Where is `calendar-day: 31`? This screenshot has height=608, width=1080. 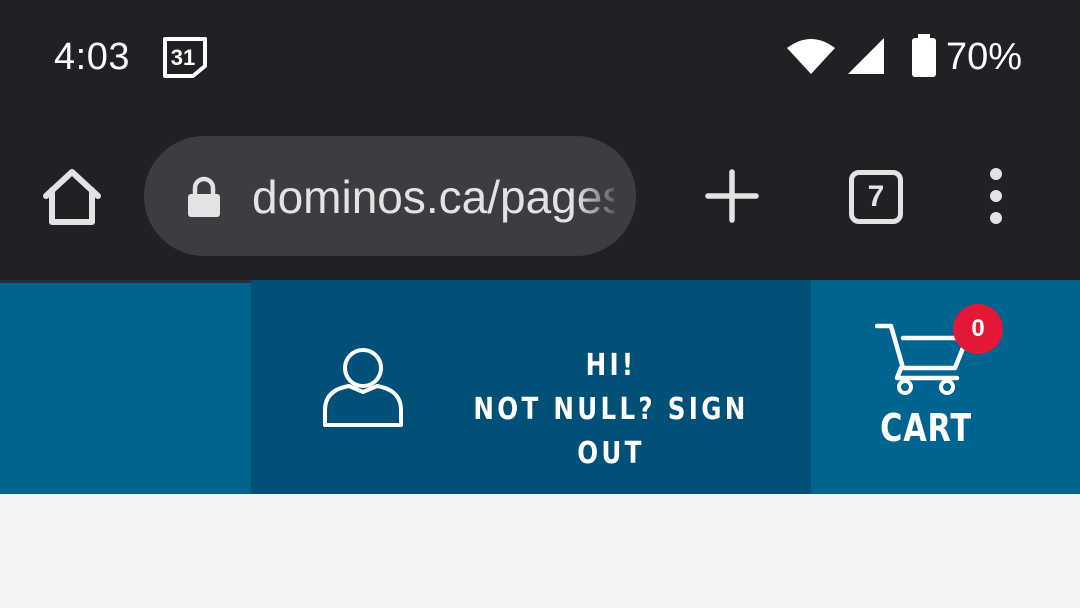
calendar-day: 31 is located at coordinates (183, 57).